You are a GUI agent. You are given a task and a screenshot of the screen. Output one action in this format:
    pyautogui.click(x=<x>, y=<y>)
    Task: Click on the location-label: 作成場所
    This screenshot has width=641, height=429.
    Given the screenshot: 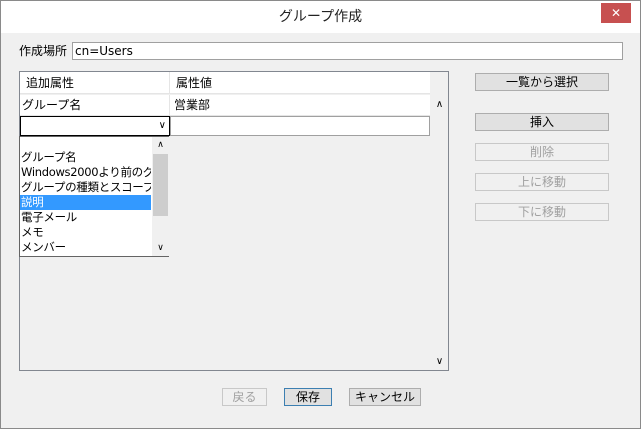 What is the action you would take?
    pyautogui.click(x=43, y=51)
    